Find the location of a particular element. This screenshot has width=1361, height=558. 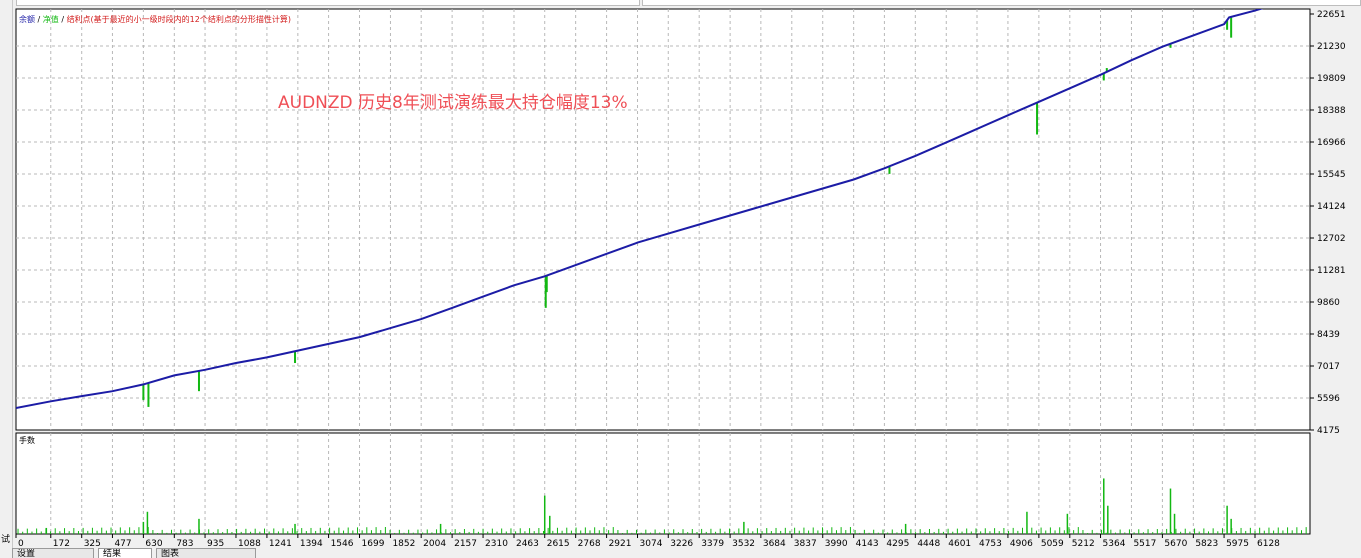

y-tick-label: 8439 is located at coordinates (1328, 335).